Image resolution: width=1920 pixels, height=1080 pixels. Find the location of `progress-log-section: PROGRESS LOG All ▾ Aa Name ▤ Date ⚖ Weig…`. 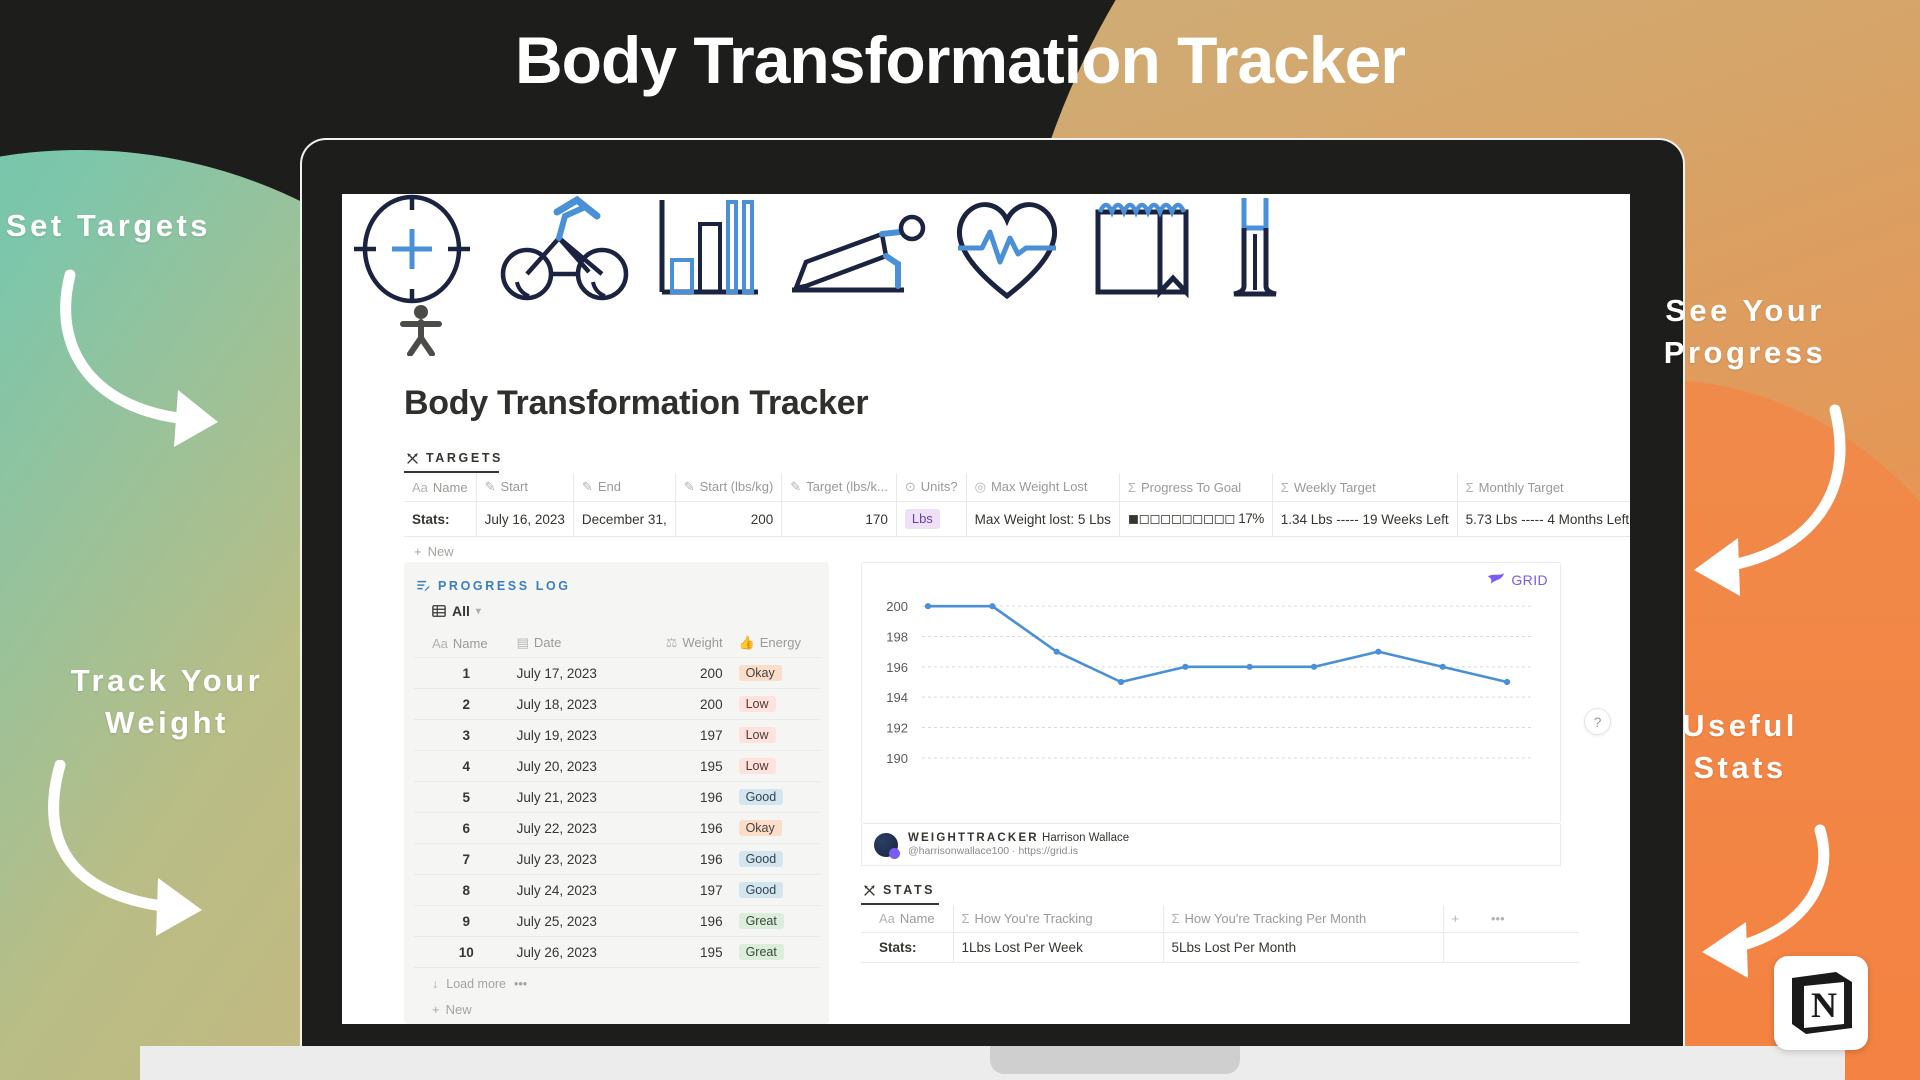

progress-log-section: PROGRESS LOG All ▾ Aa Name ▤ Date ⚖ Weig… is located at coordinates (616, 793).